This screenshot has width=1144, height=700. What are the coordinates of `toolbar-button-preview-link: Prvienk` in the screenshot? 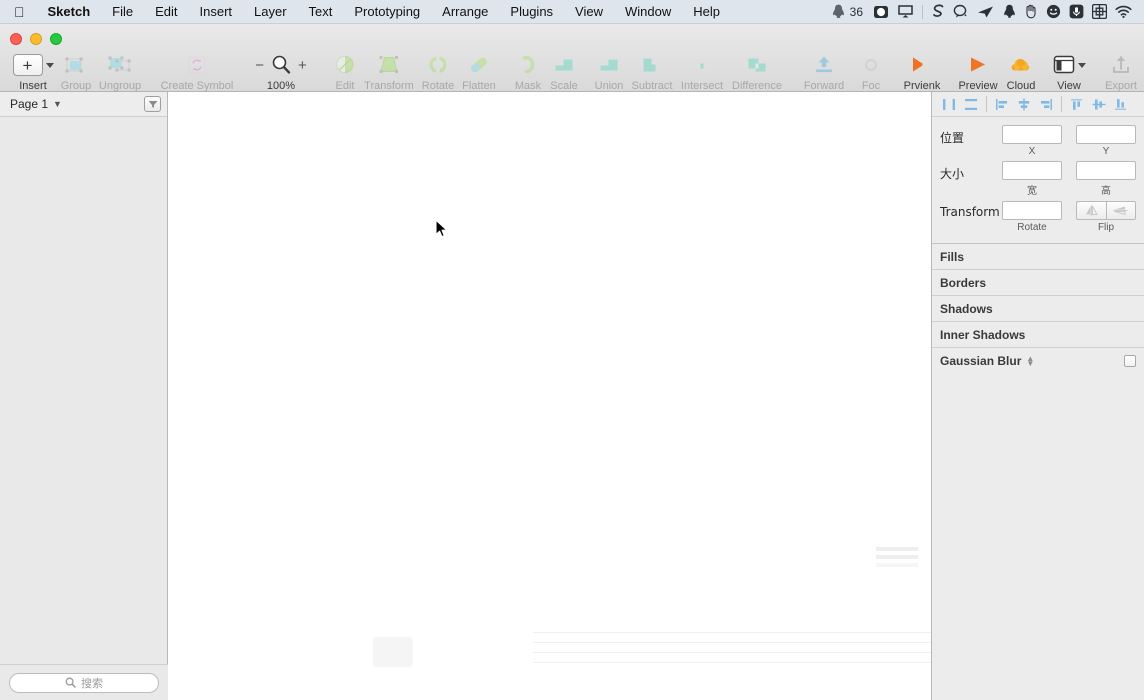 It's located at (922, 72).